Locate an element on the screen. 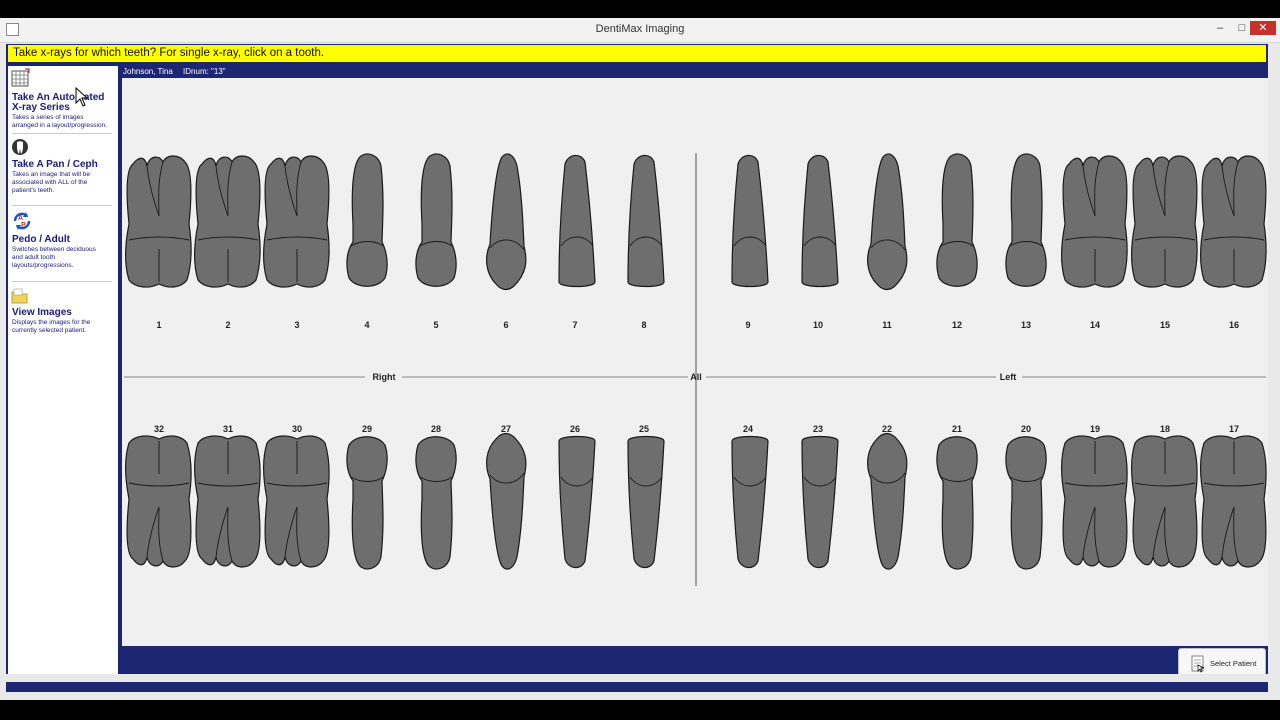 Image resolution: width=1280 pixels, height=720 pixels. sidebar-item-label: View Images is located at coordinates (42, 312).